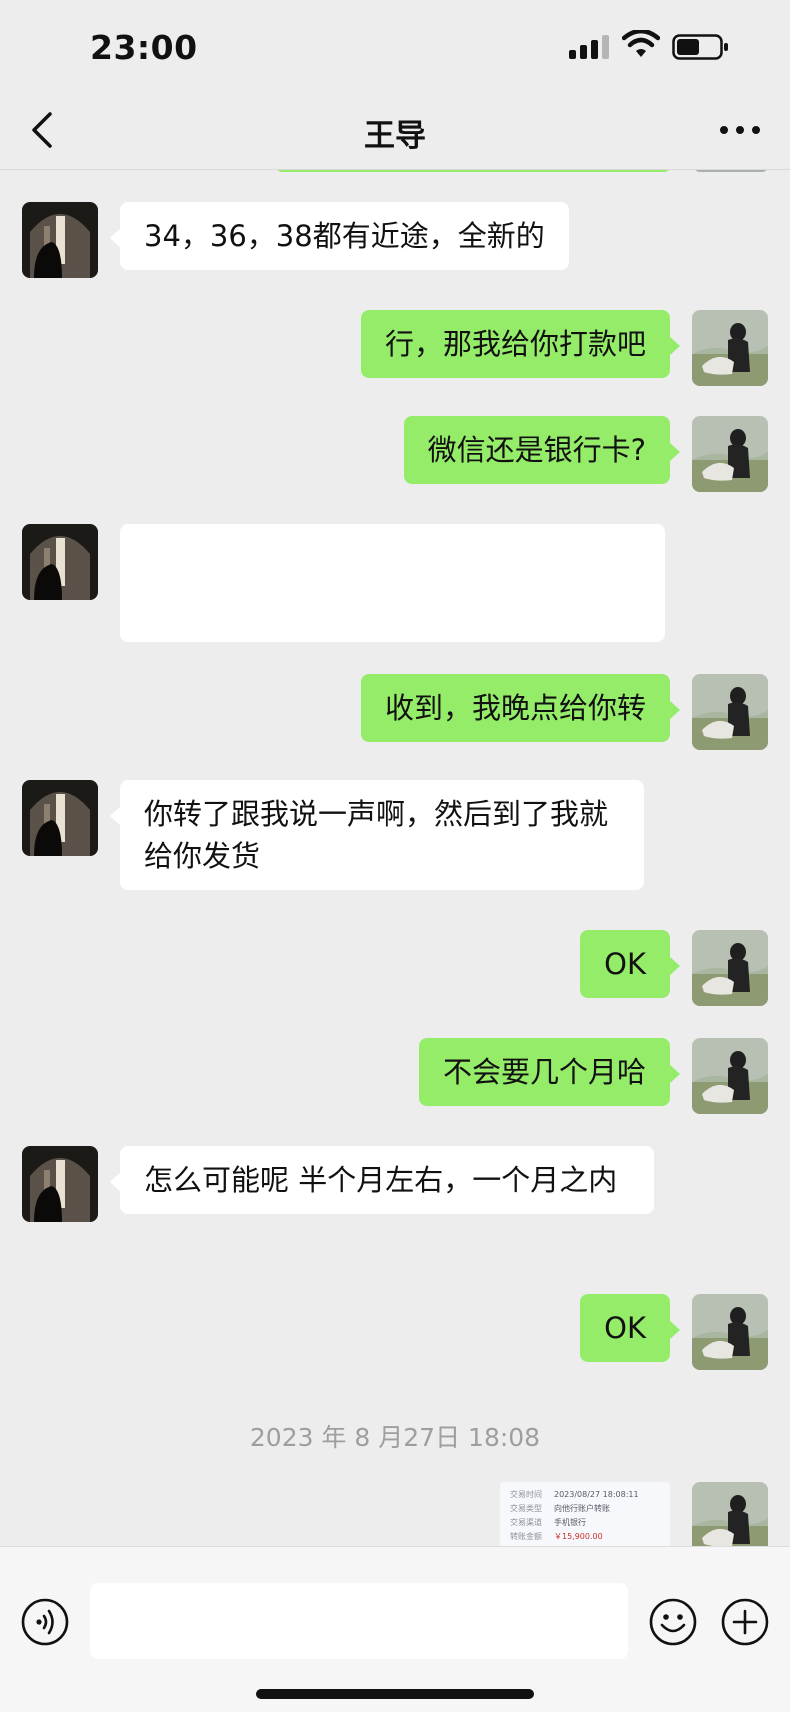 The image size is (790, 1712). I want to click on signal-icon, so click(589, 47).